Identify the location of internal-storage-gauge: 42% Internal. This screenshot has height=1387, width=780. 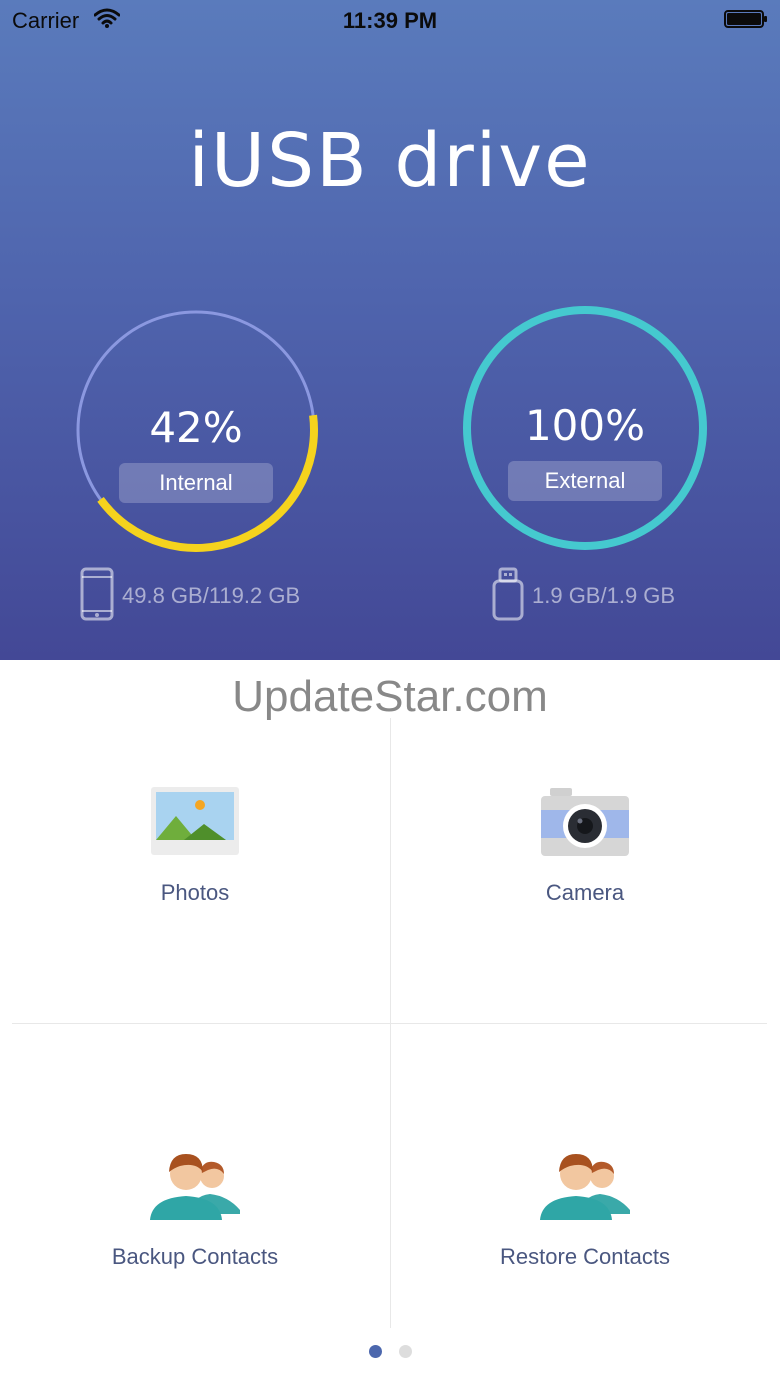
(196, 430).